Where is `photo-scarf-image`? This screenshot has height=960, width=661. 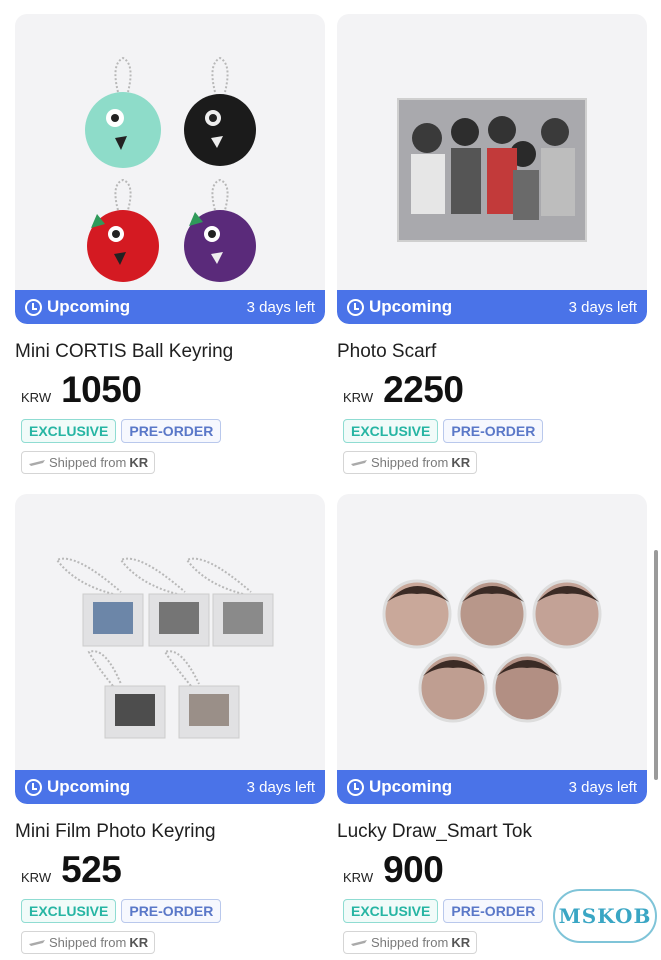
photo-scarf-image is located at coordinates (492, 170).